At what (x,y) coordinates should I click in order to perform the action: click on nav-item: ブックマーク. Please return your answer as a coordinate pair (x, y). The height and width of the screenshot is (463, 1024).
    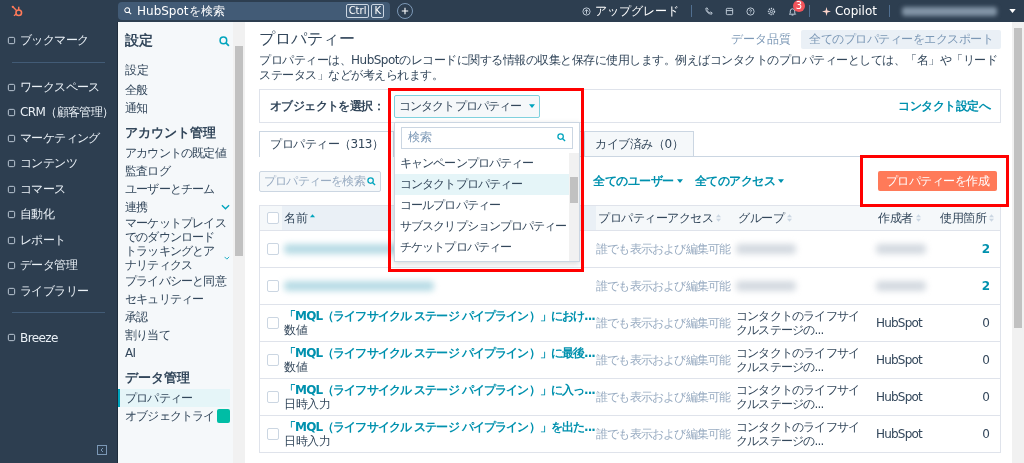
    Looking at the image, I should click on (58, 41).